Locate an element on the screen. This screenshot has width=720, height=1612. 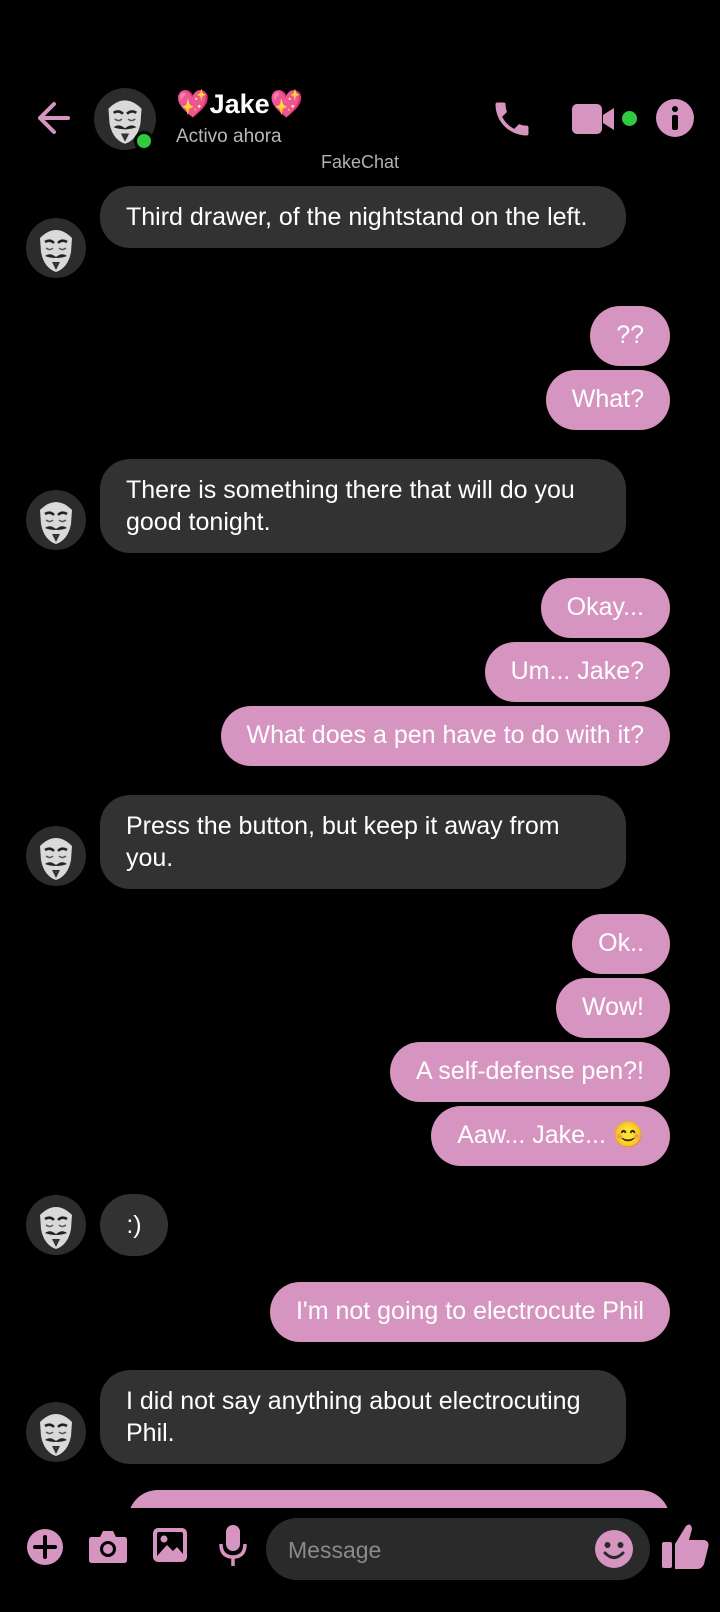
composer-bar is located at coordinates (360, 1560).